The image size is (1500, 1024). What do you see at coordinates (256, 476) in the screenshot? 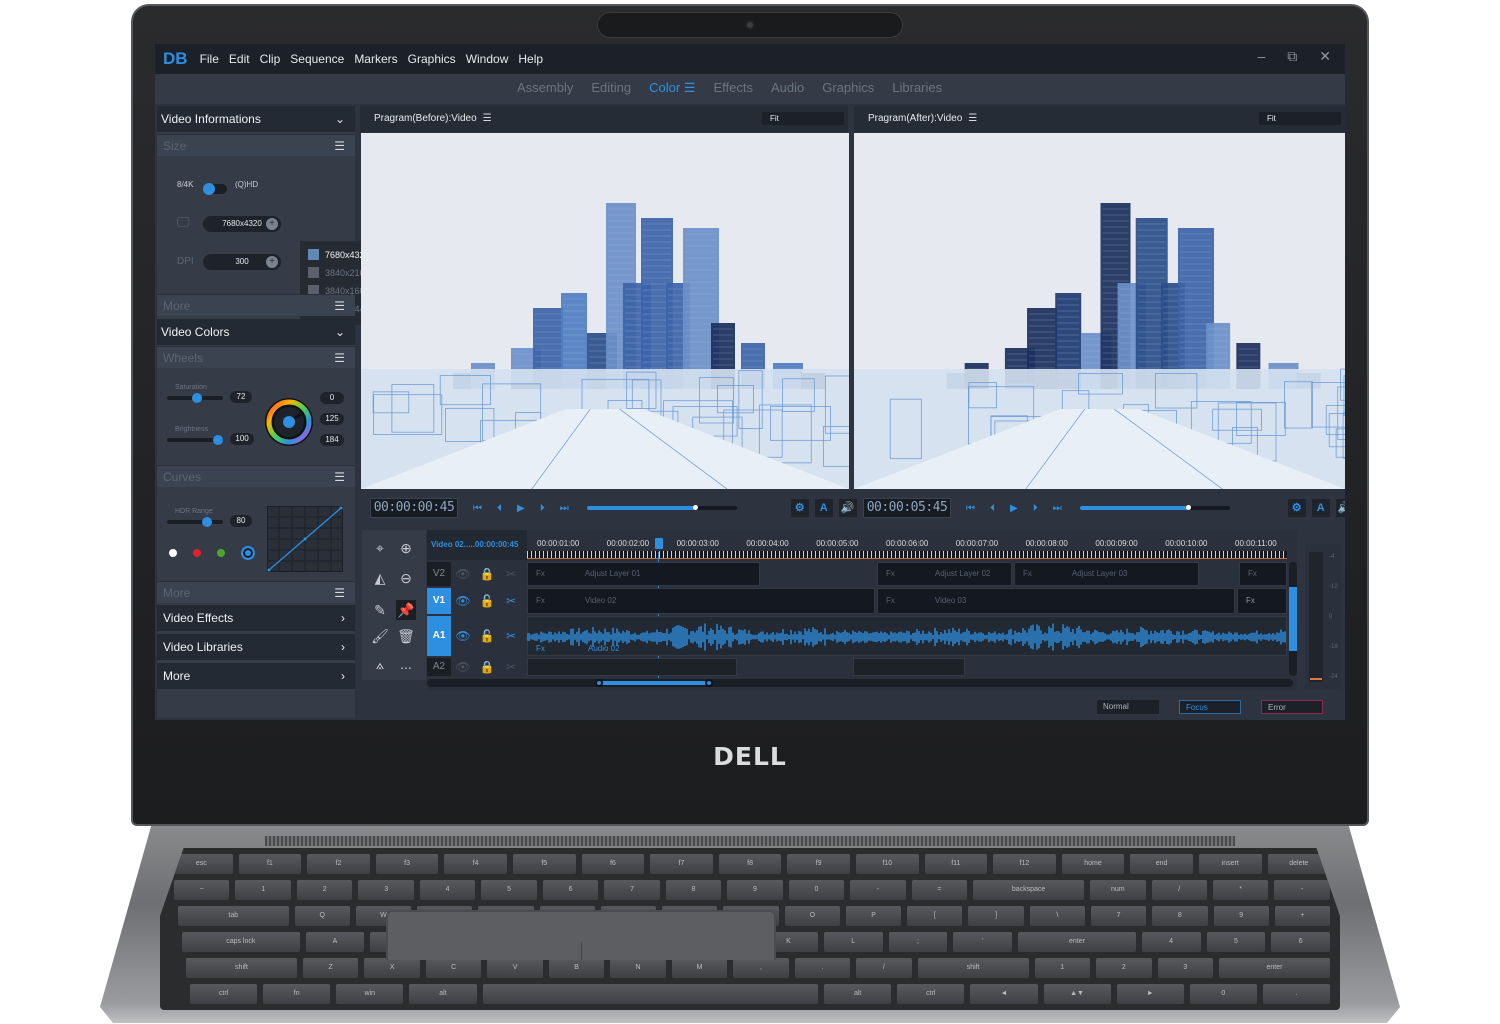
I see `curves-subheader: Curves ☰` at bounding box center [256, 476].